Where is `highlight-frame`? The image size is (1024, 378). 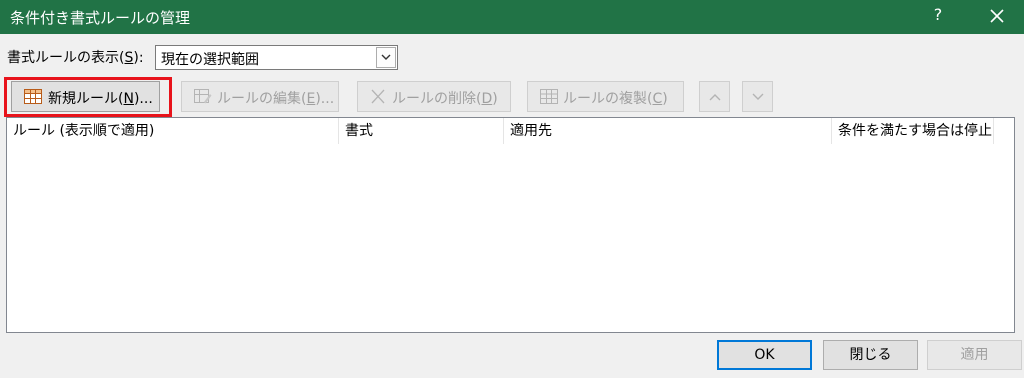
highlight-frame is located at coordinates (88, 97).